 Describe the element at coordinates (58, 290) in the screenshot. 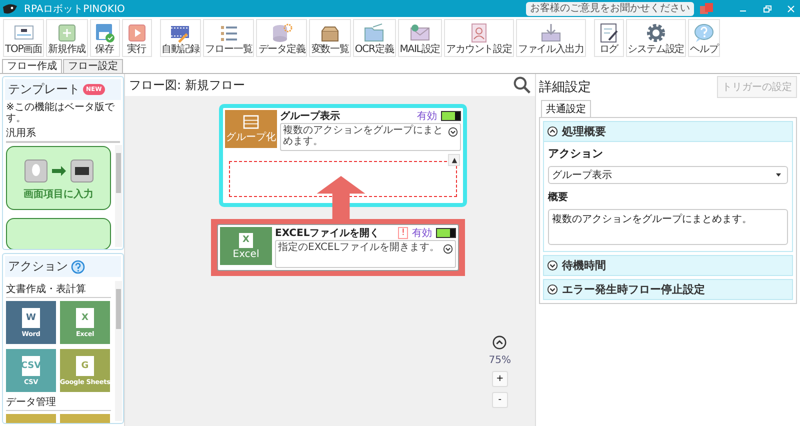

I see `category-heading: 文書作成・表計算` at that location.